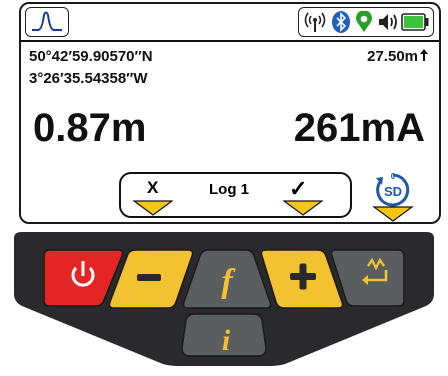  Describe the element at coordinates (153, 187) in the screenshot. I see `softkey-cancel-label: X` at that location.